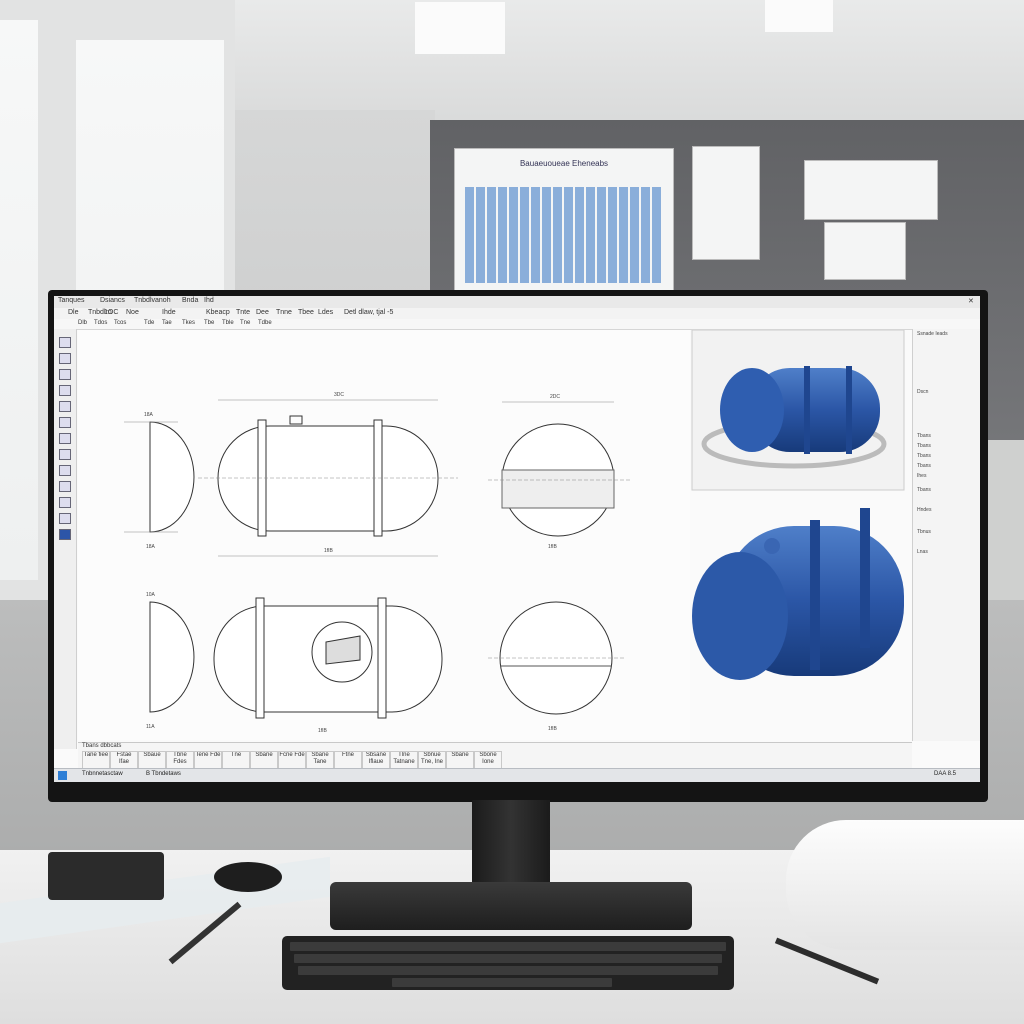 The width and height of the screenshot is (1024, 1024). What do you see at coordinates (368, 312) in the screenshot?
I see `menu-item: Detl dlaw, tjal -5` at bounding box center [368, 312].